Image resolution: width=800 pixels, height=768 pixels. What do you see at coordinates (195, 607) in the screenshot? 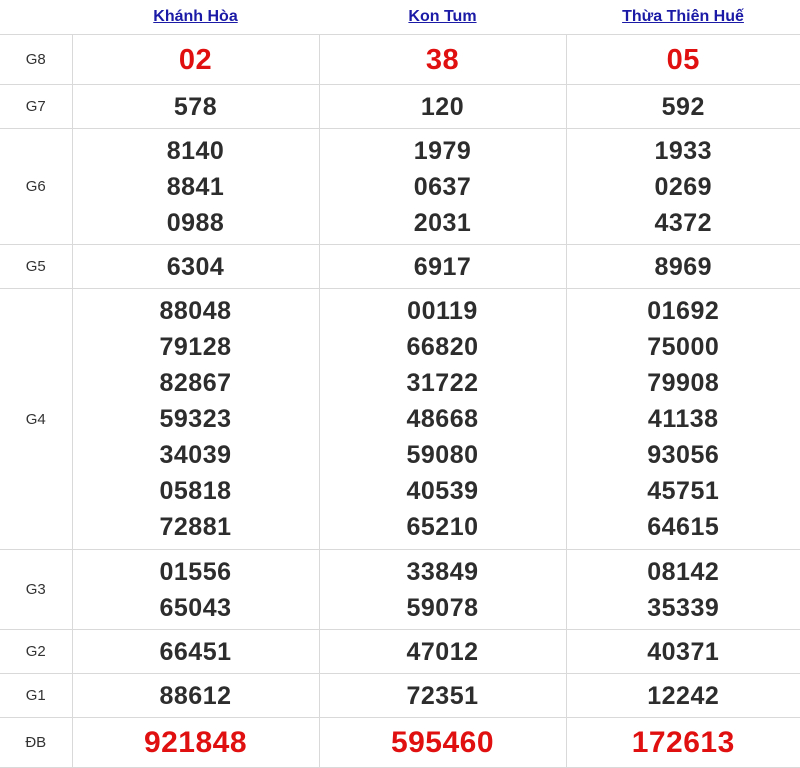
I see `prize-number: 65043` at bounding box center [195, 607].